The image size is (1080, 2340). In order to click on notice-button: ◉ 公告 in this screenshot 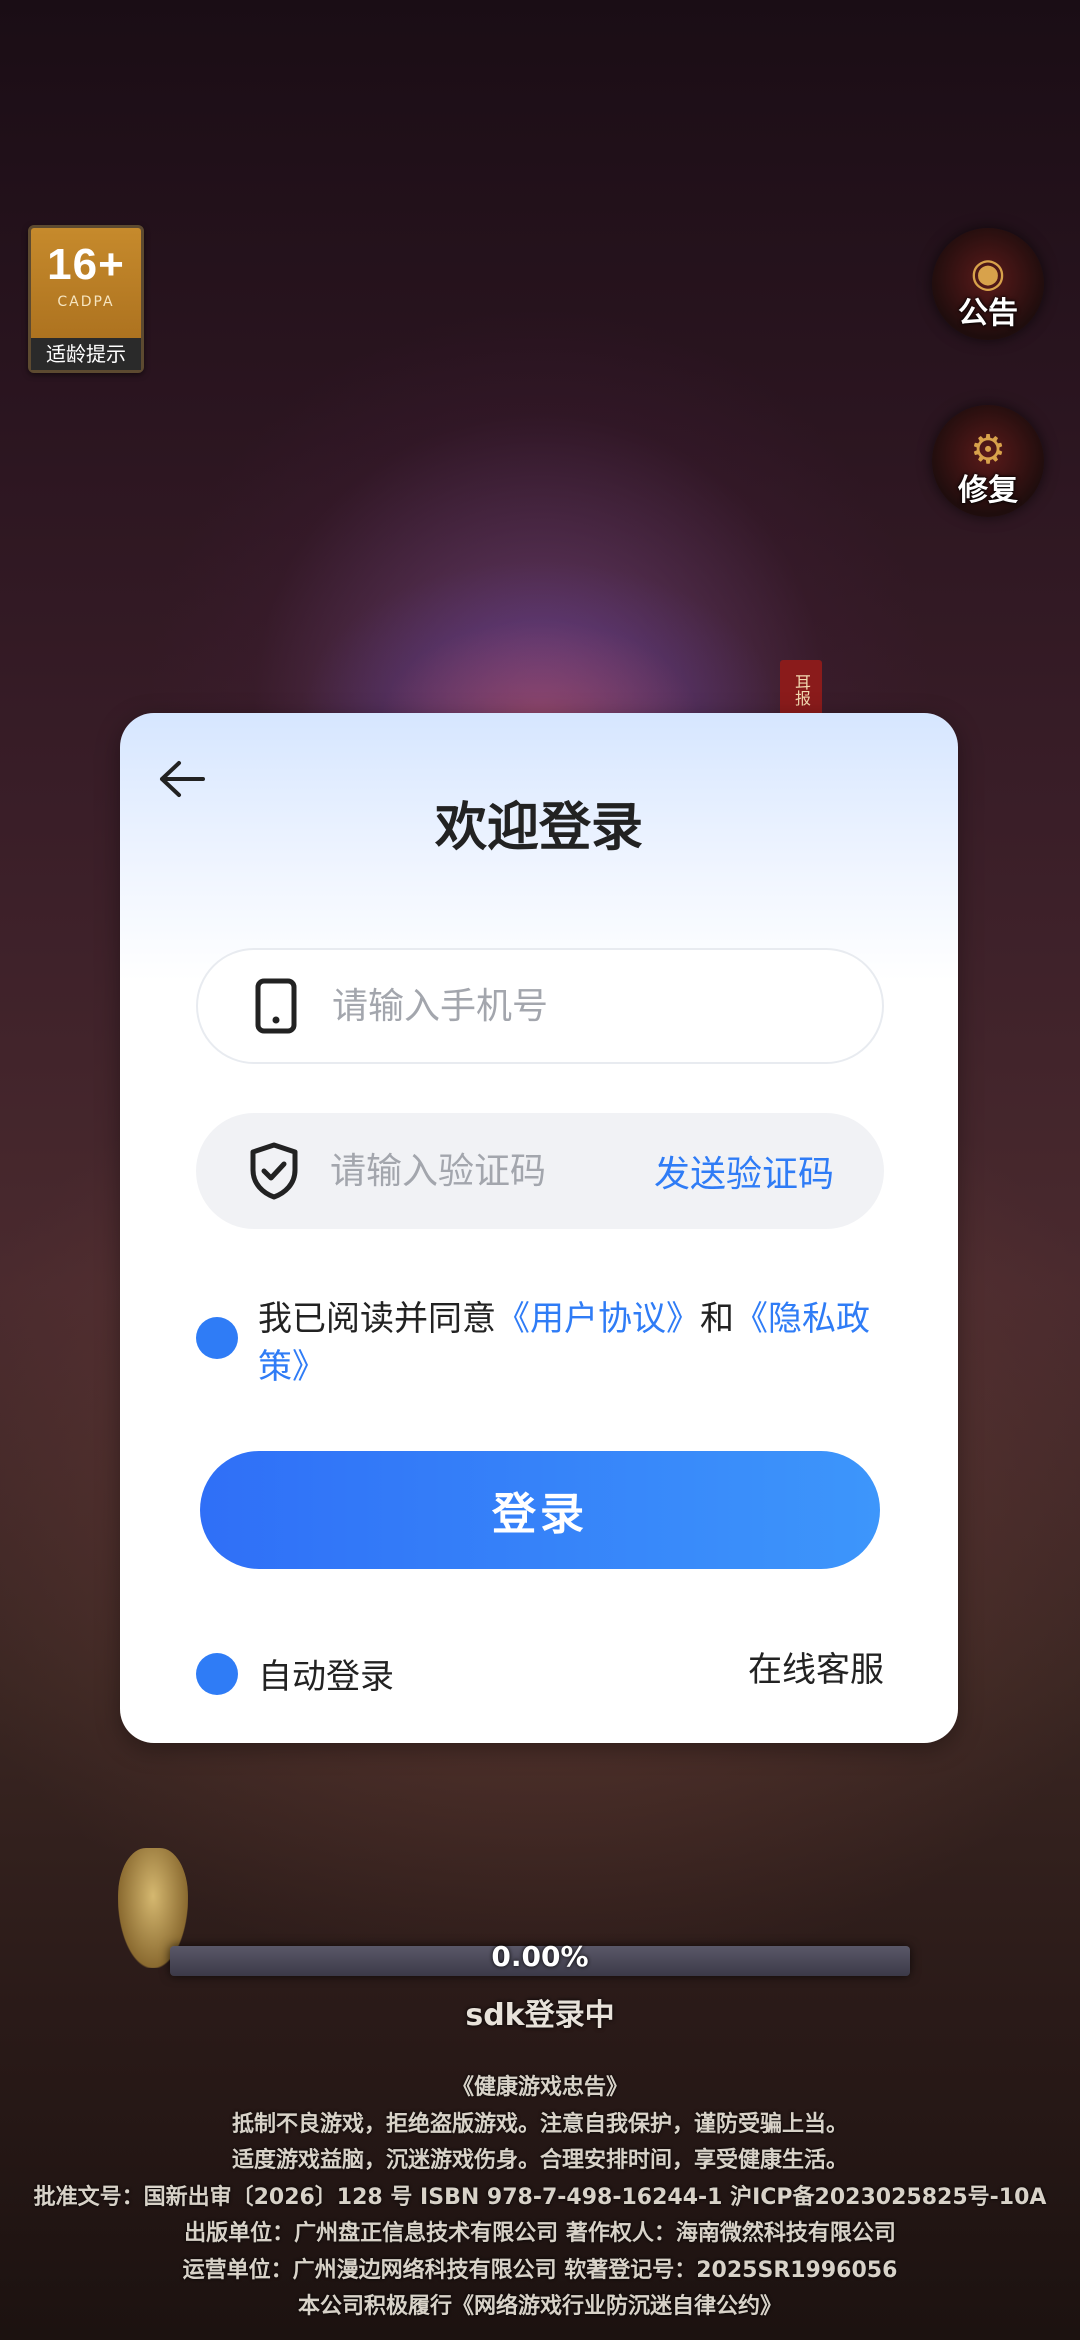, I will do `click(988, 284)`.